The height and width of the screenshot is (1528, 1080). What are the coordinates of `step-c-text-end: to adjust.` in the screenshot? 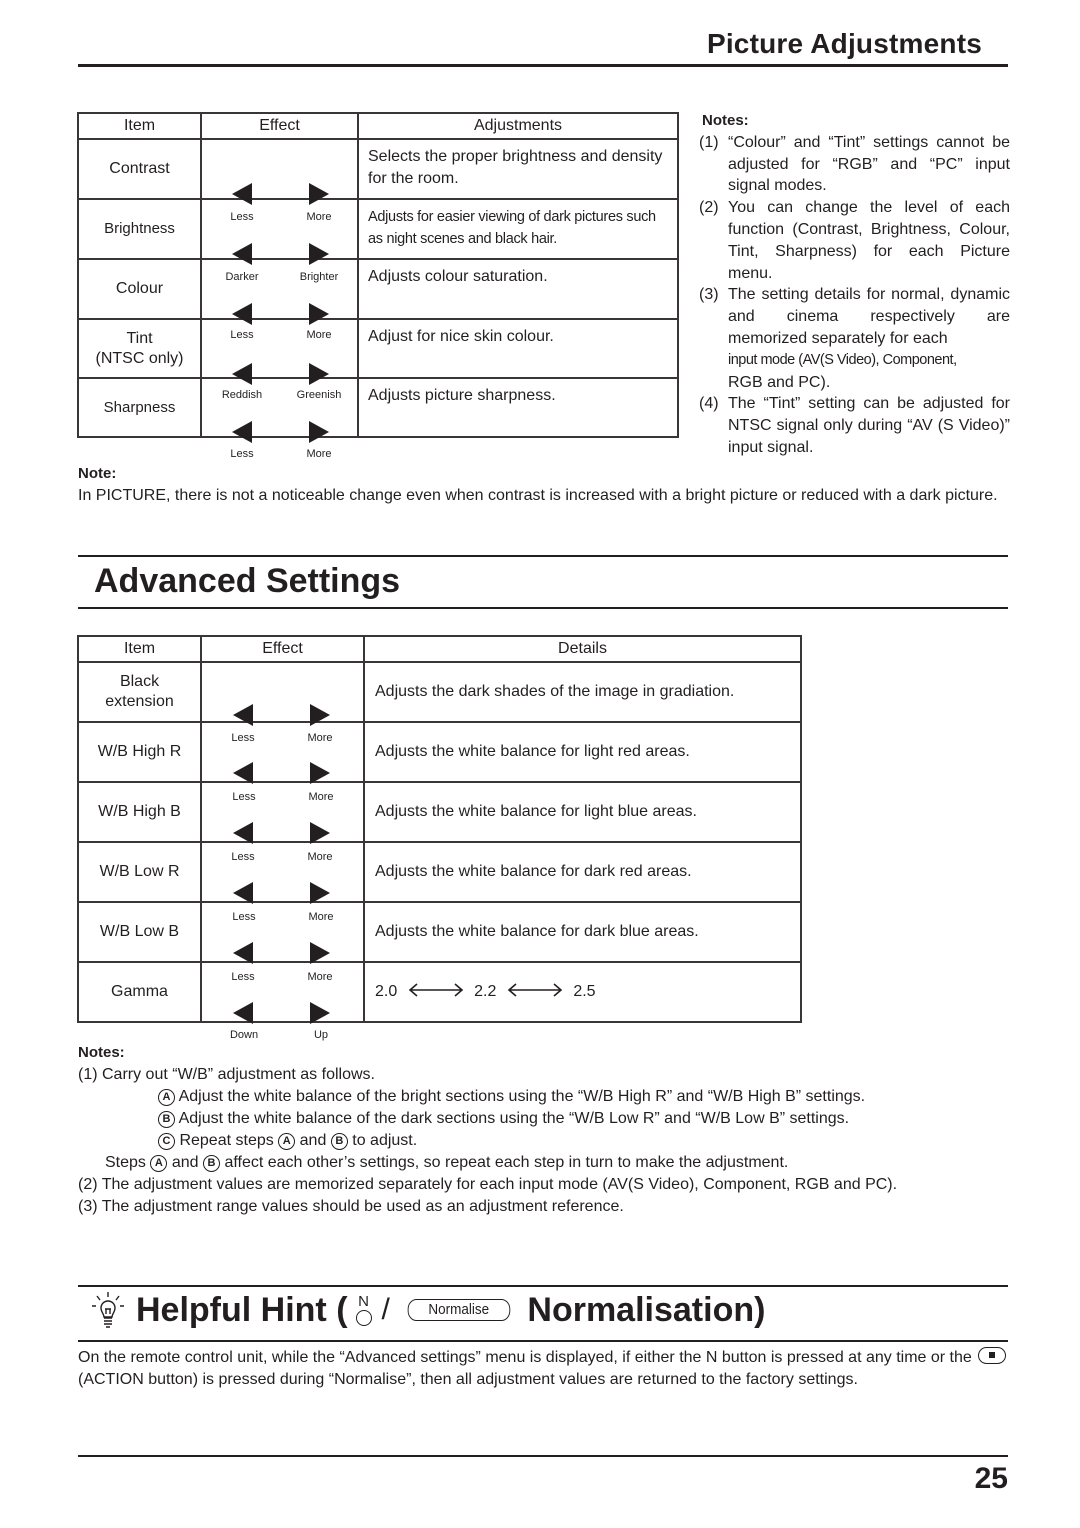 It's located at (385, 1140).